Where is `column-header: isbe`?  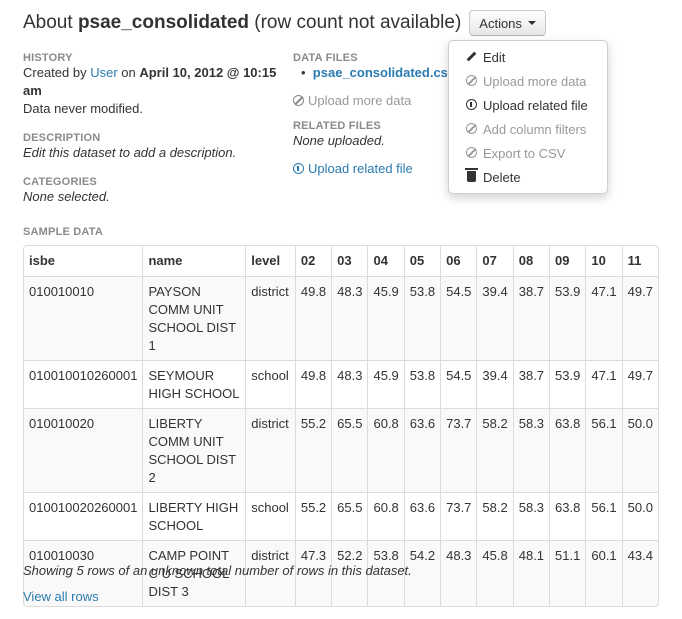
column-header: isbe is located at coordinates (42, 260).